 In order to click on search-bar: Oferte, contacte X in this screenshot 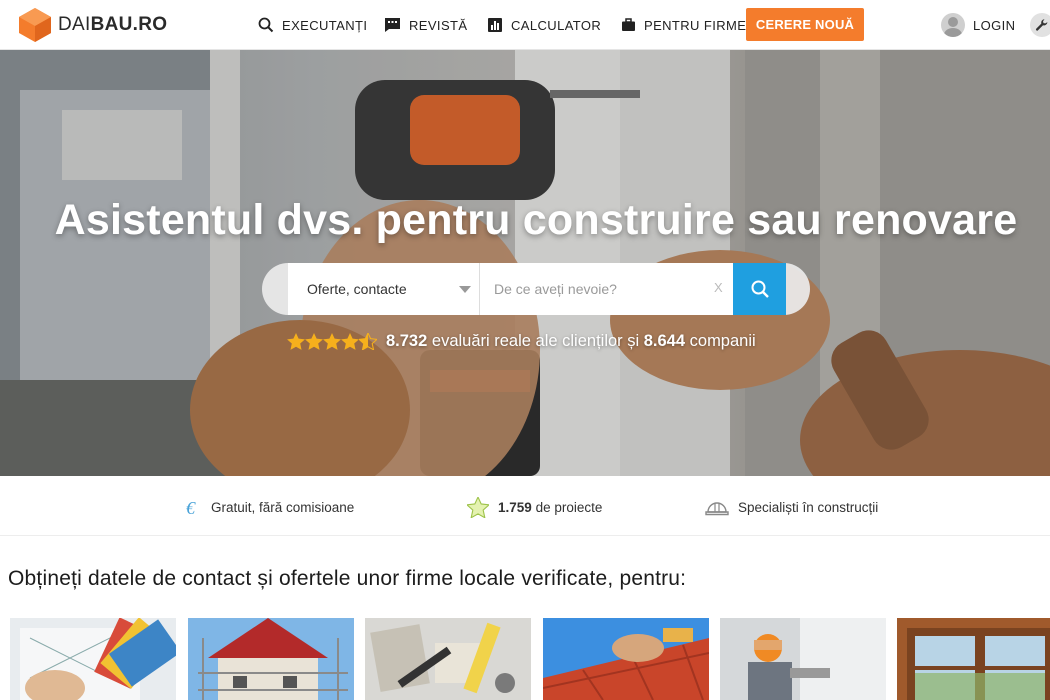, I will do `click(536, 289)`.